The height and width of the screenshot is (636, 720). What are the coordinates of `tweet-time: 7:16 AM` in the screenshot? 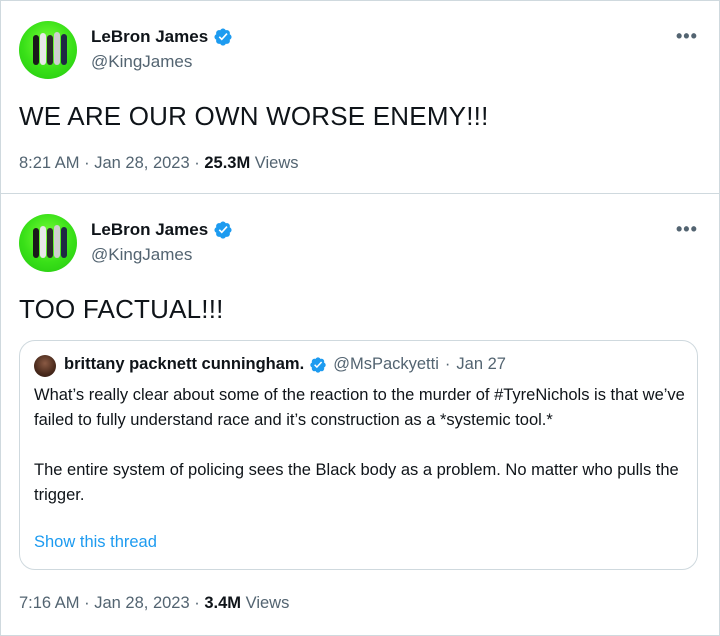 It's located at (49, 603).